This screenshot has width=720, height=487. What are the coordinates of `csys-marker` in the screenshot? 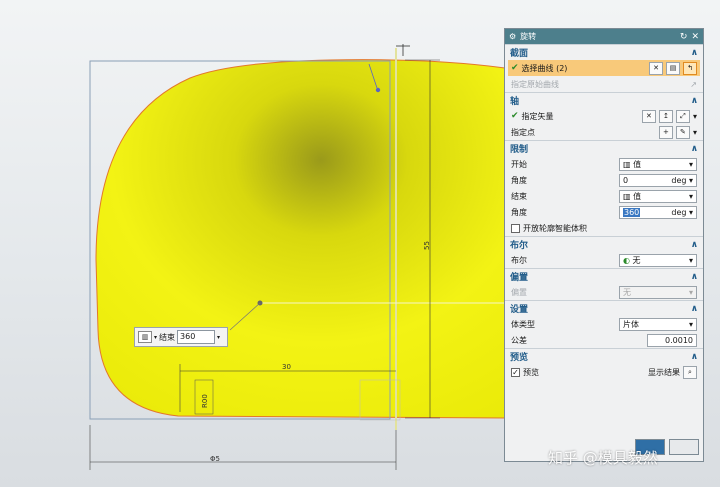 It's located at (378, 90).